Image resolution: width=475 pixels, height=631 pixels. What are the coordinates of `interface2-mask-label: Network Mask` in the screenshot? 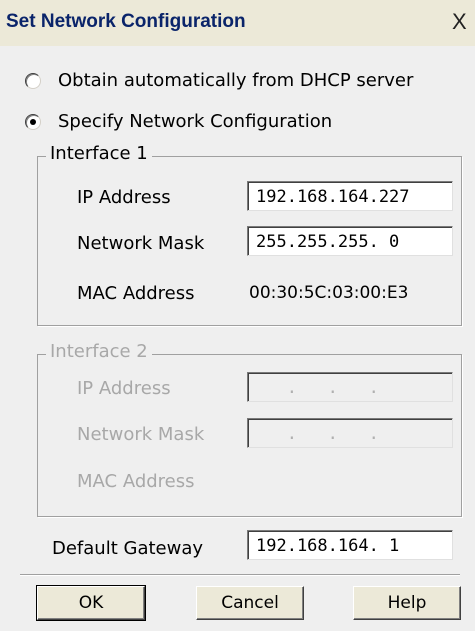 It's located at (141, 434).